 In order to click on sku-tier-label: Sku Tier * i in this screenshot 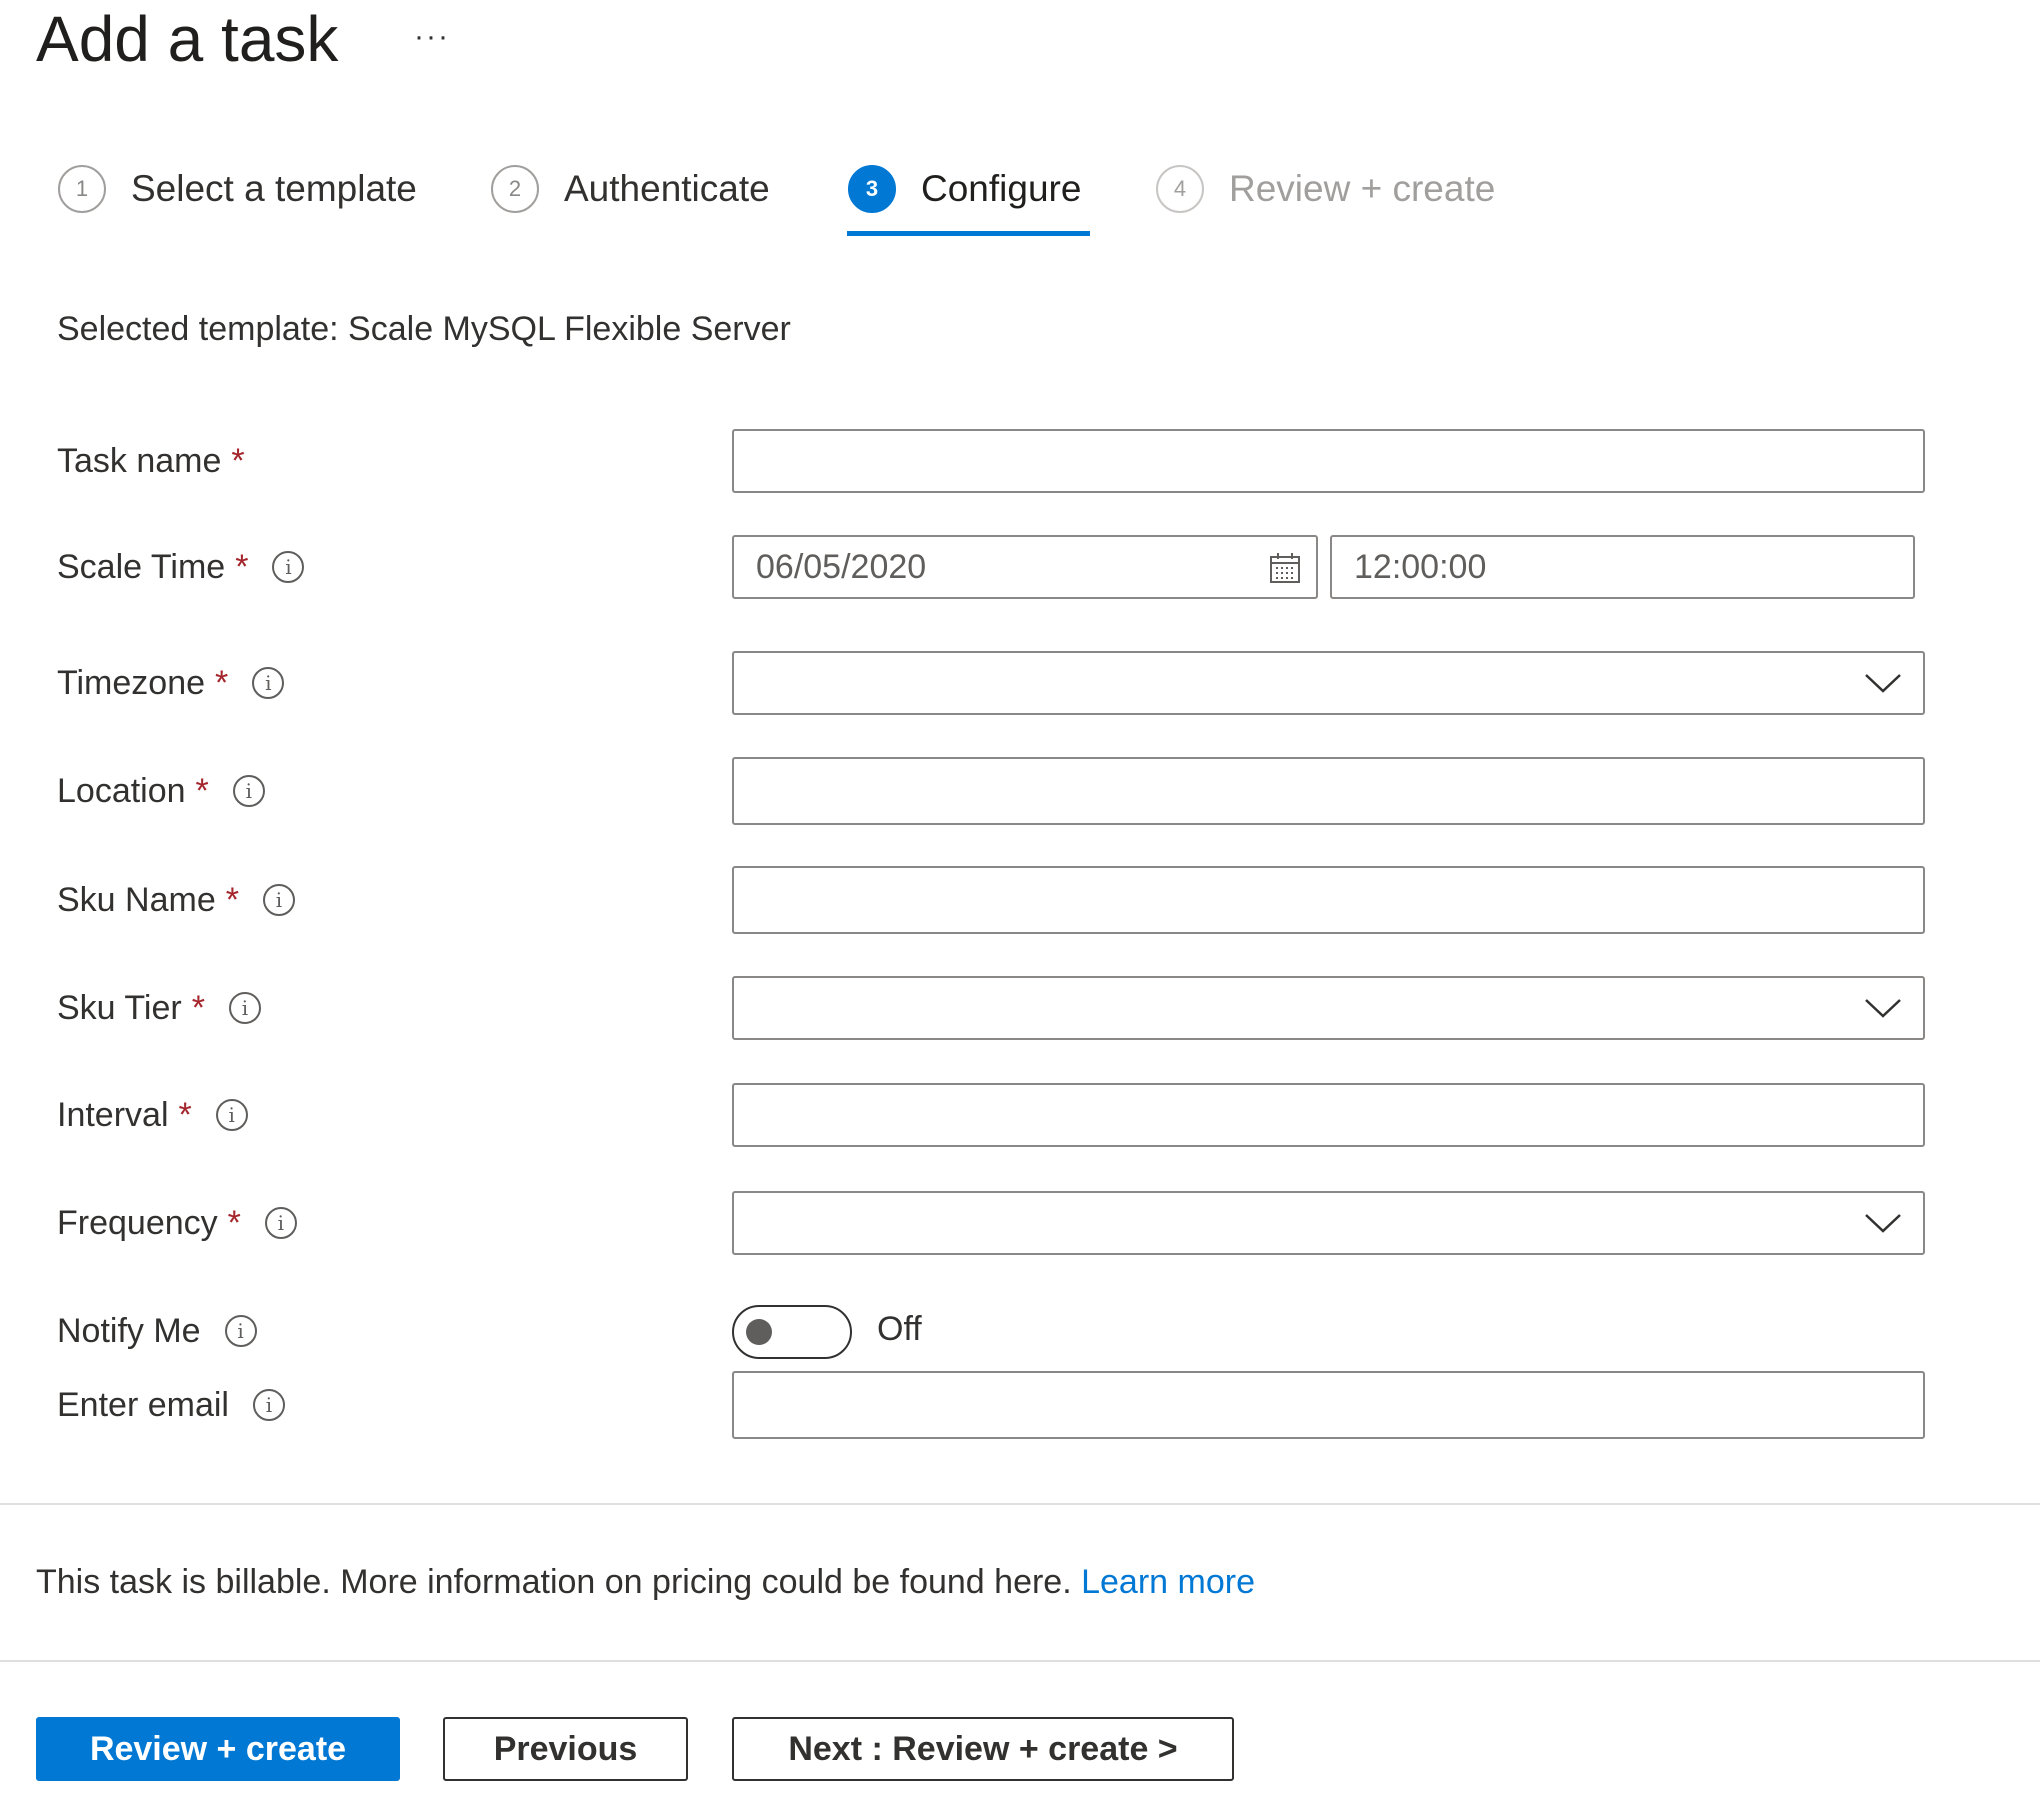, I will do `click(159, 1008)`.